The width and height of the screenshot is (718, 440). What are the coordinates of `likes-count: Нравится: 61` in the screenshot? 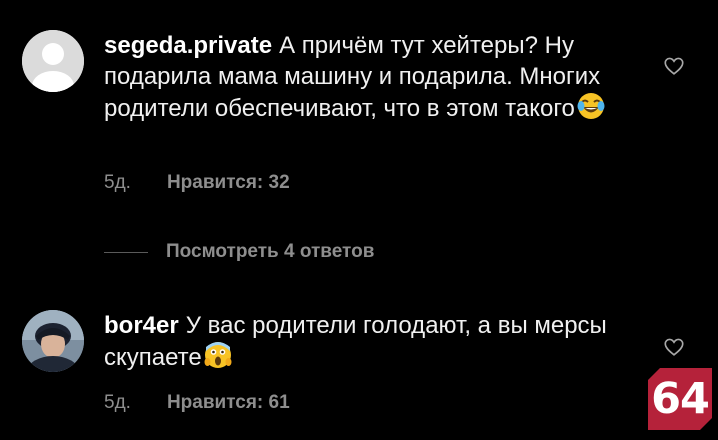 It's located at (228, 403).